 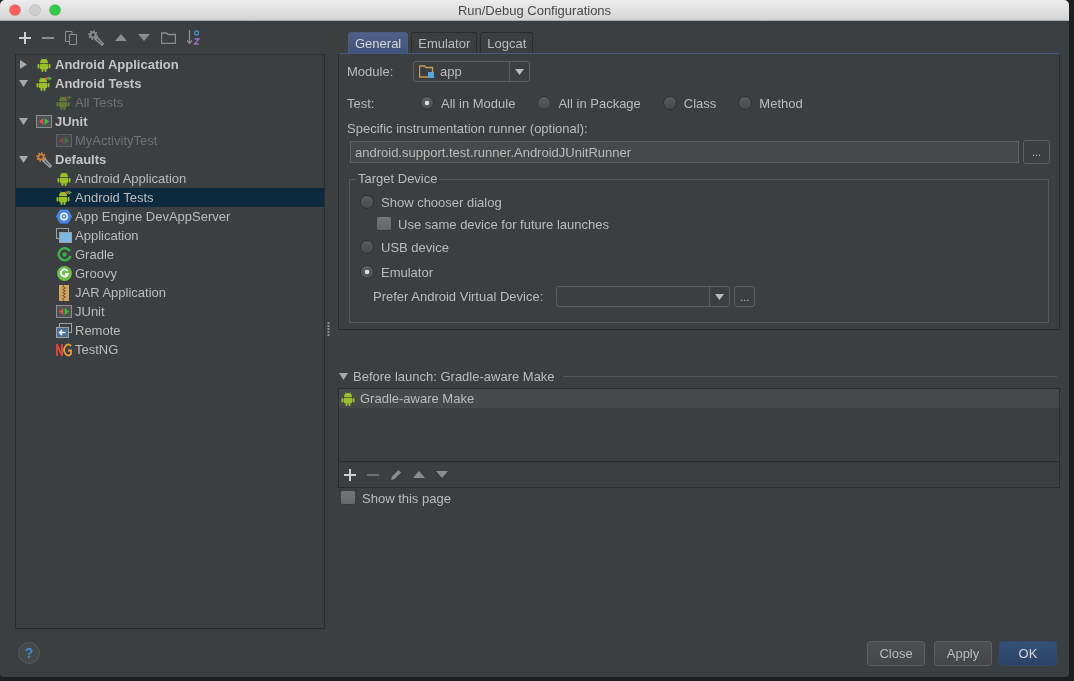 I want to click on tab: General, so click(x=378, y=42).